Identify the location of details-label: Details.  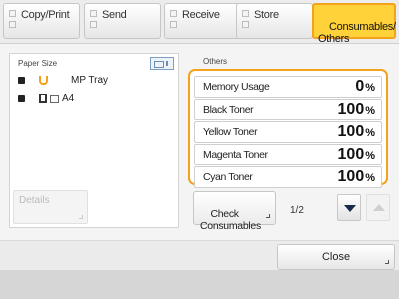
(34, 200).